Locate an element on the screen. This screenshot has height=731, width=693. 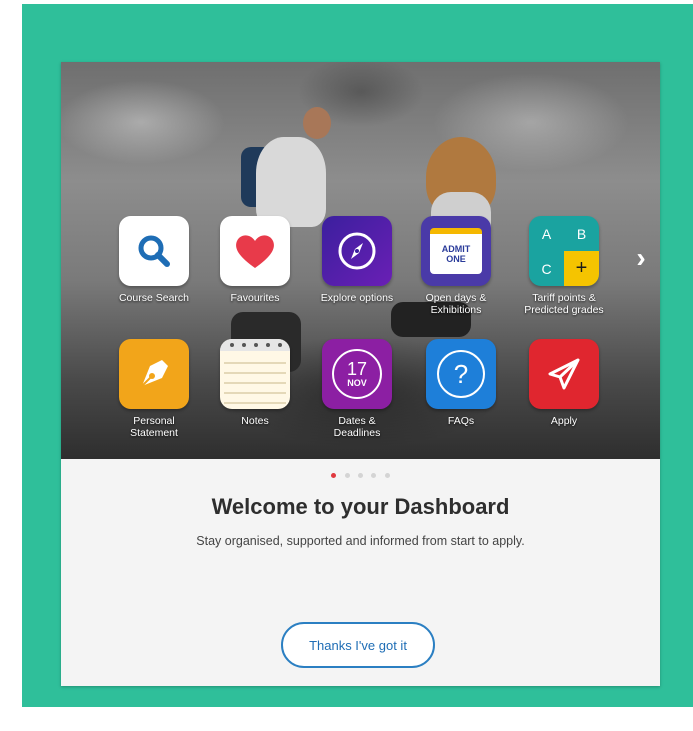
tile-label: Open days & Exhibitions is located at coordinates (456, 304).